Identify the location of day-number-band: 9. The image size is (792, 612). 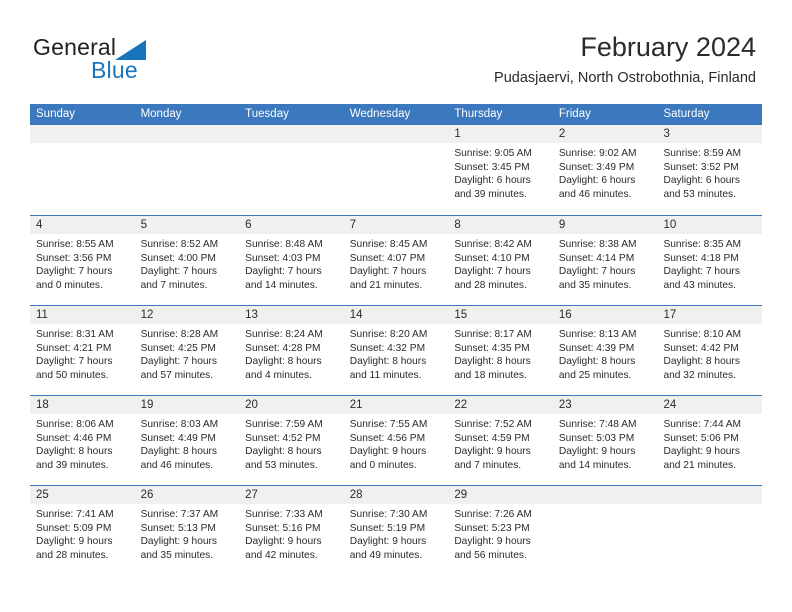
(605, 225).